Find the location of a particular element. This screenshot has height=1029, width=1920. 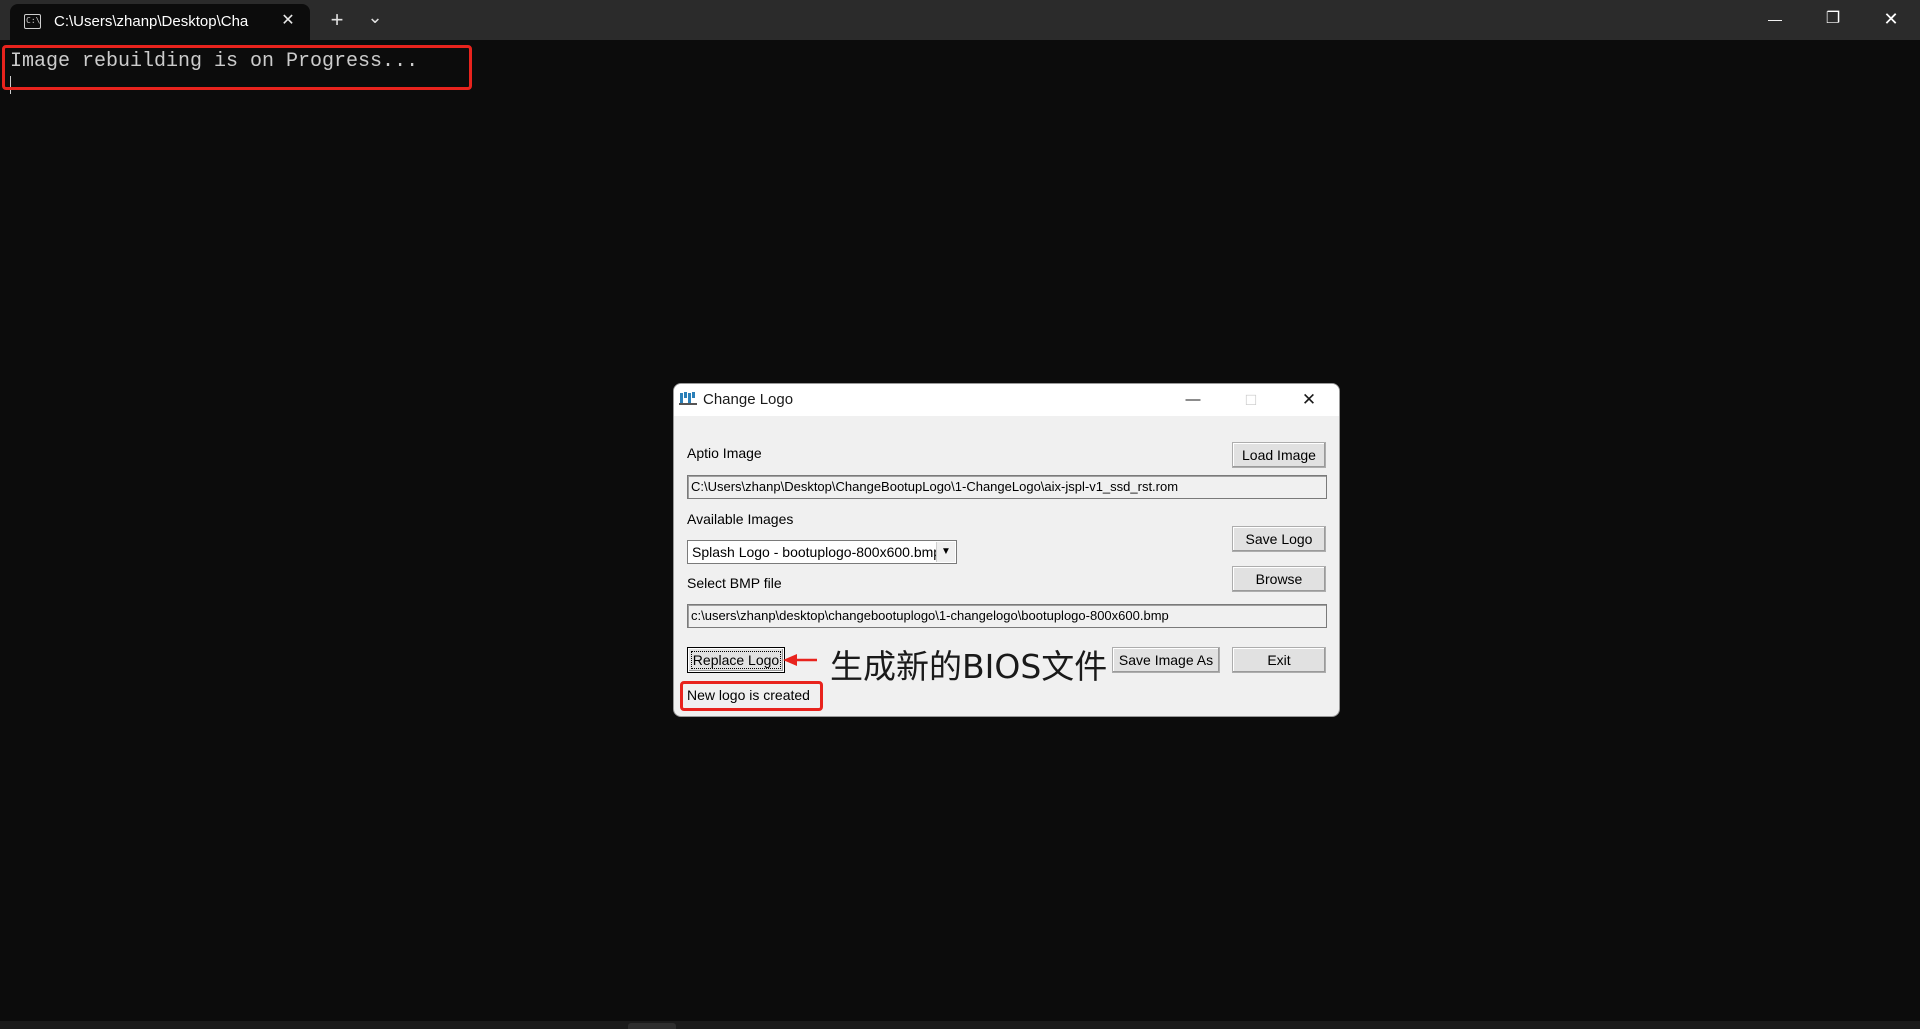

load-image-label: Load Image is located at coordinates (1279, 455).